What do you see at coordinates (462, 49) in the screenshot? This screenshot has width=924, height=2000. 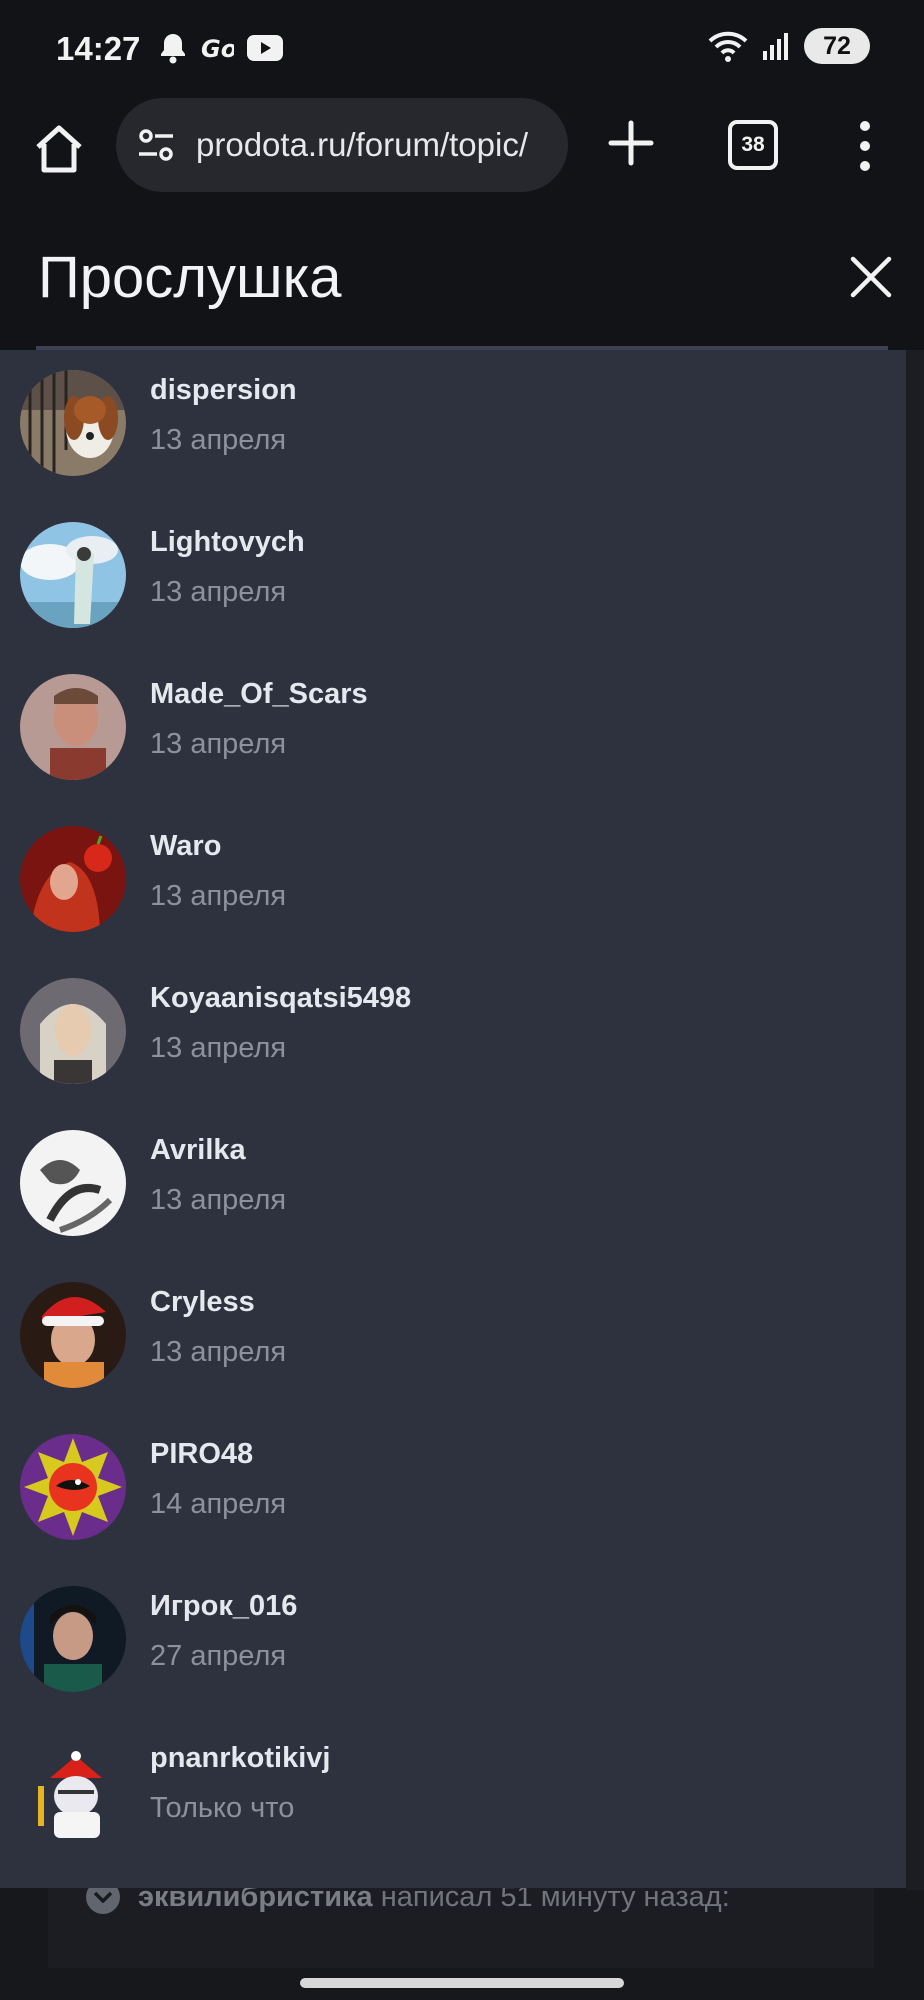 I see `status-bar: 14:27 Go 72` at bounding box center [462, 49].